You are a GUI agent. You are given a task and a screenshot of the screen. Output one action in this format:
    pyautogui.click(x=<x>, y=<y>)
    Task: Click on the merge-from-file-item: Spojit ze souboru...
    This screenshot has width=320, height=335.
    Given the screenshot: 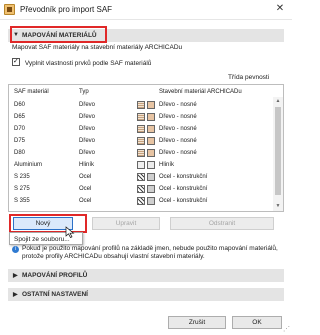 What is the action you would take?
    pyautogui.click(x=42, y=239)
    